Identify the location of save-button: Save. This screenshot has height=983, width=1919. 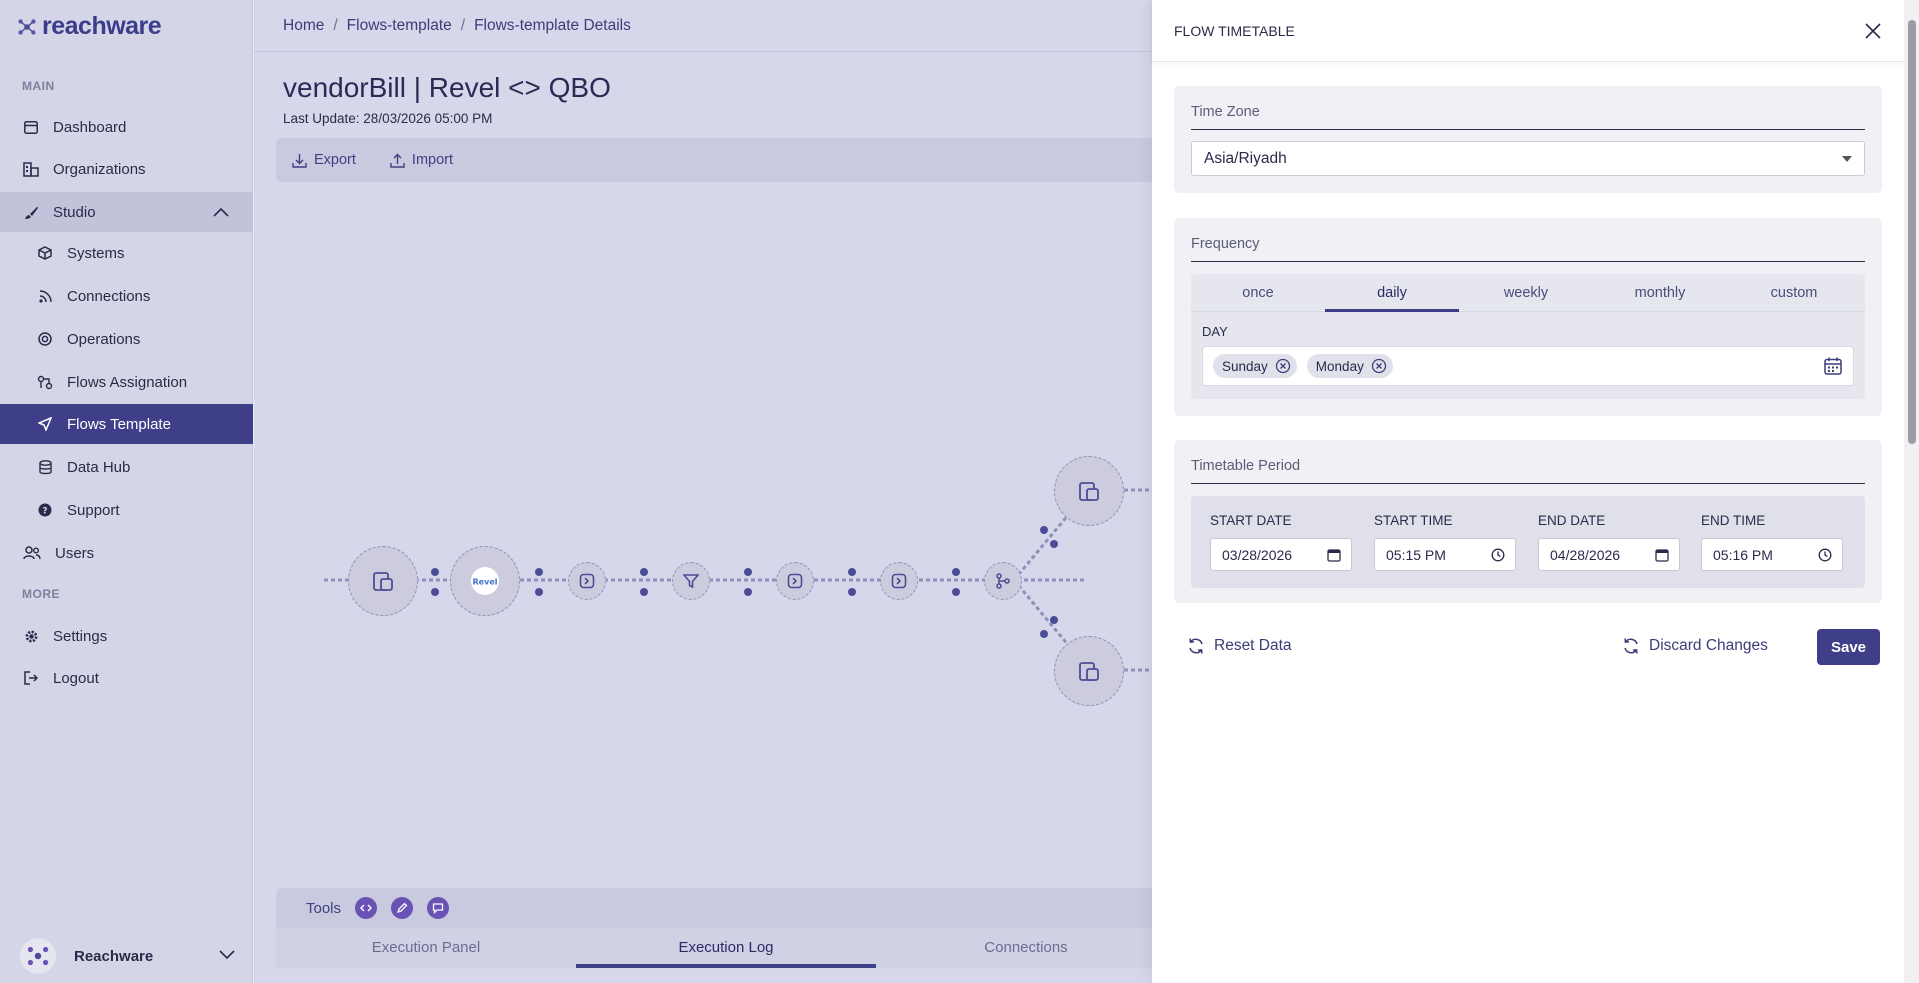
(1848, 647).